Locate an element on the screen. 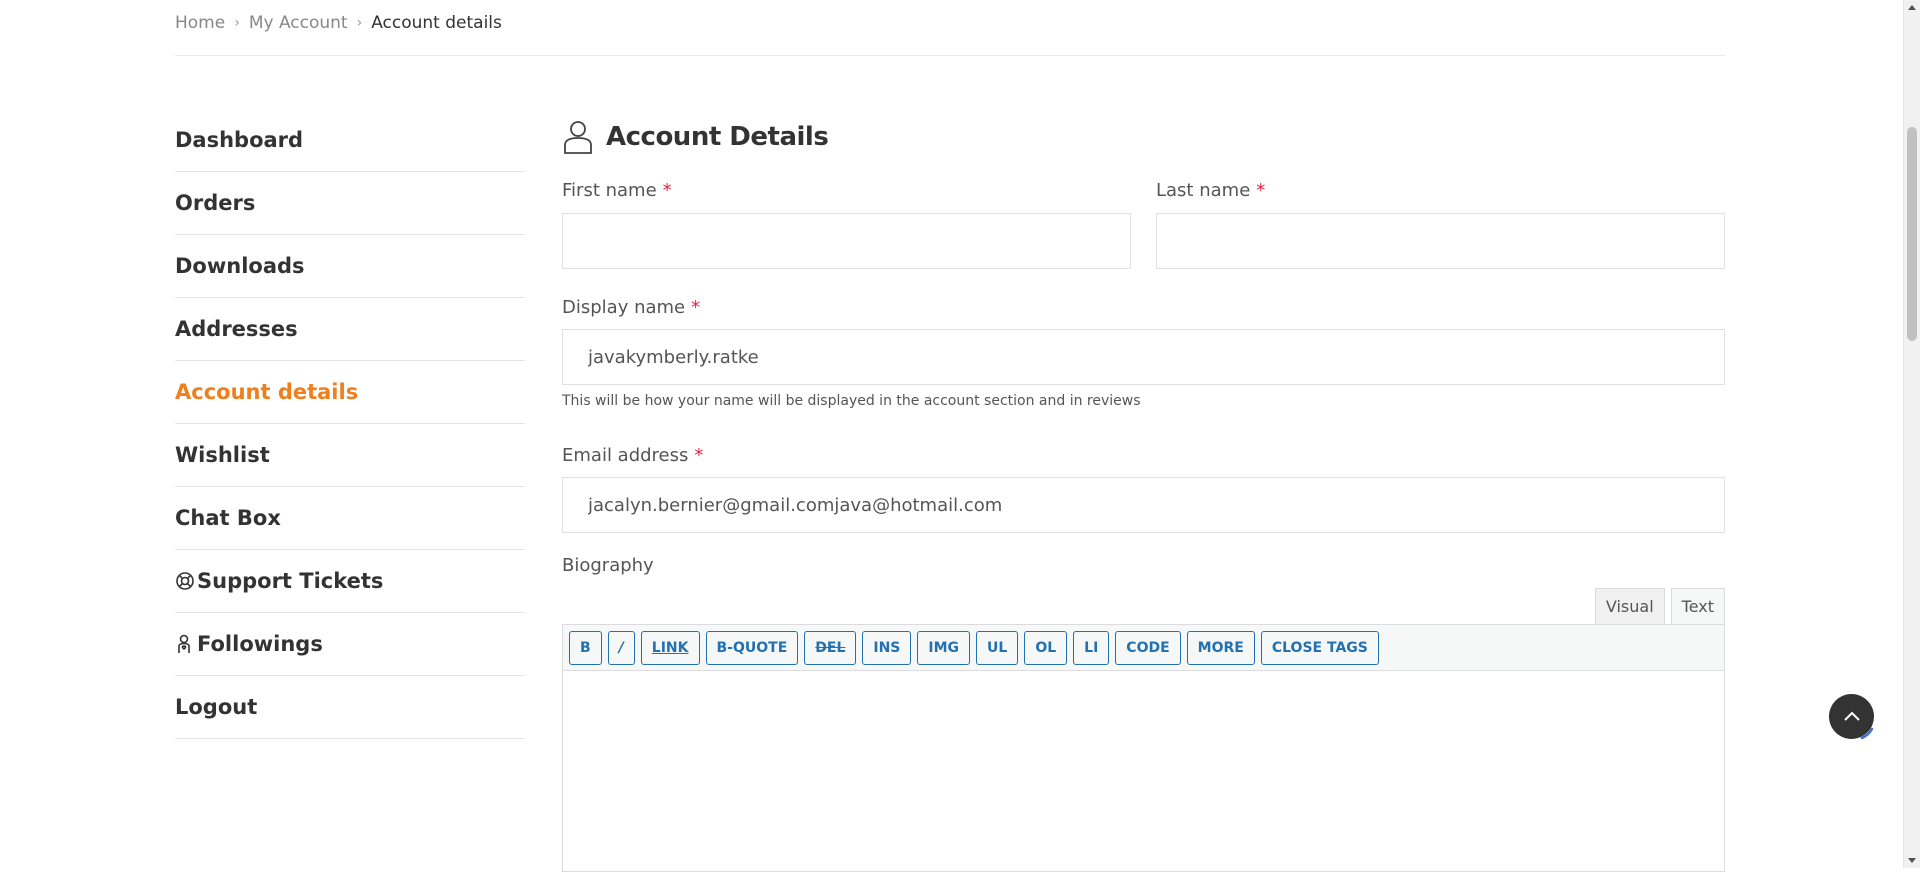 The height and width of the screenshot is (872, 1920). sidebar-item-account-details: Account details is located at coordinates (350, 392).